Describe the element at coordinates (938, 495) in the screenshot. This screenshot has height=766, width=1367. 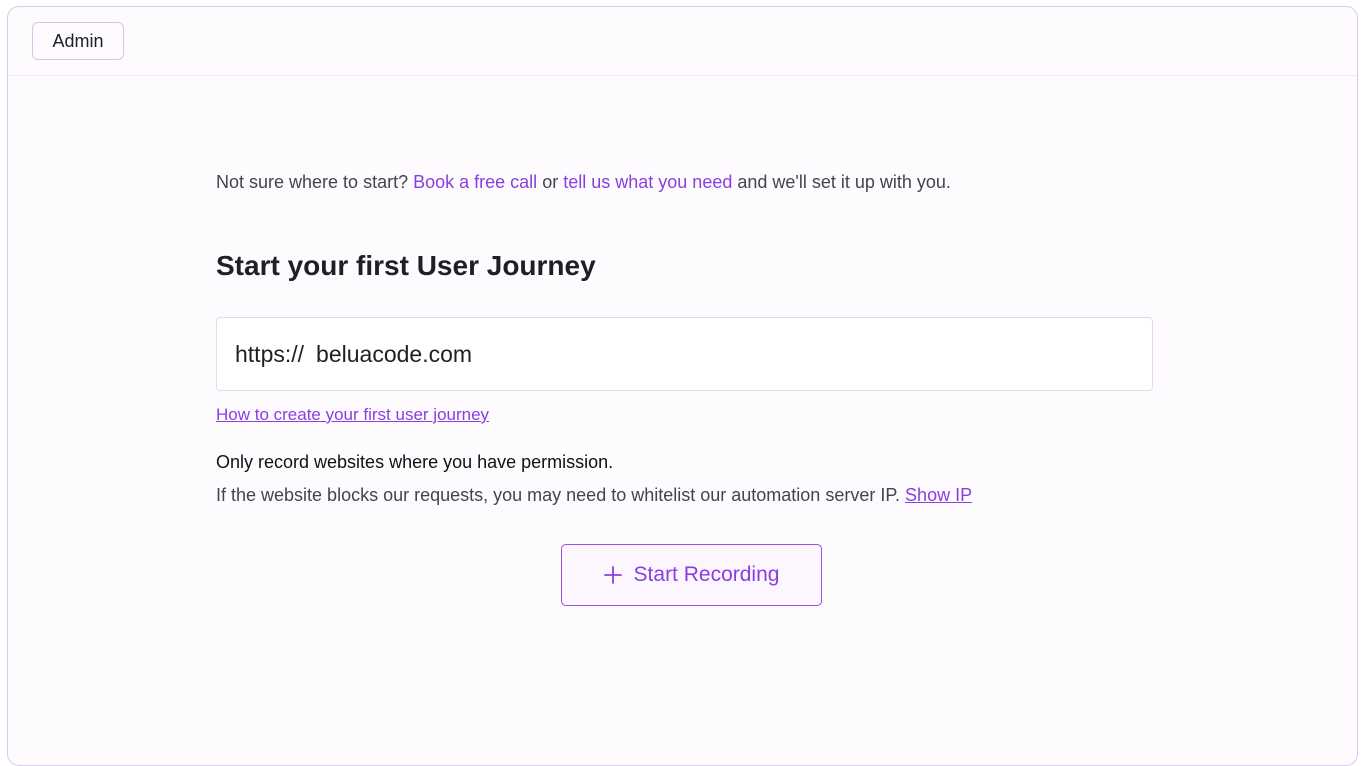
I see `show-ip-link: Show IP` at that location.